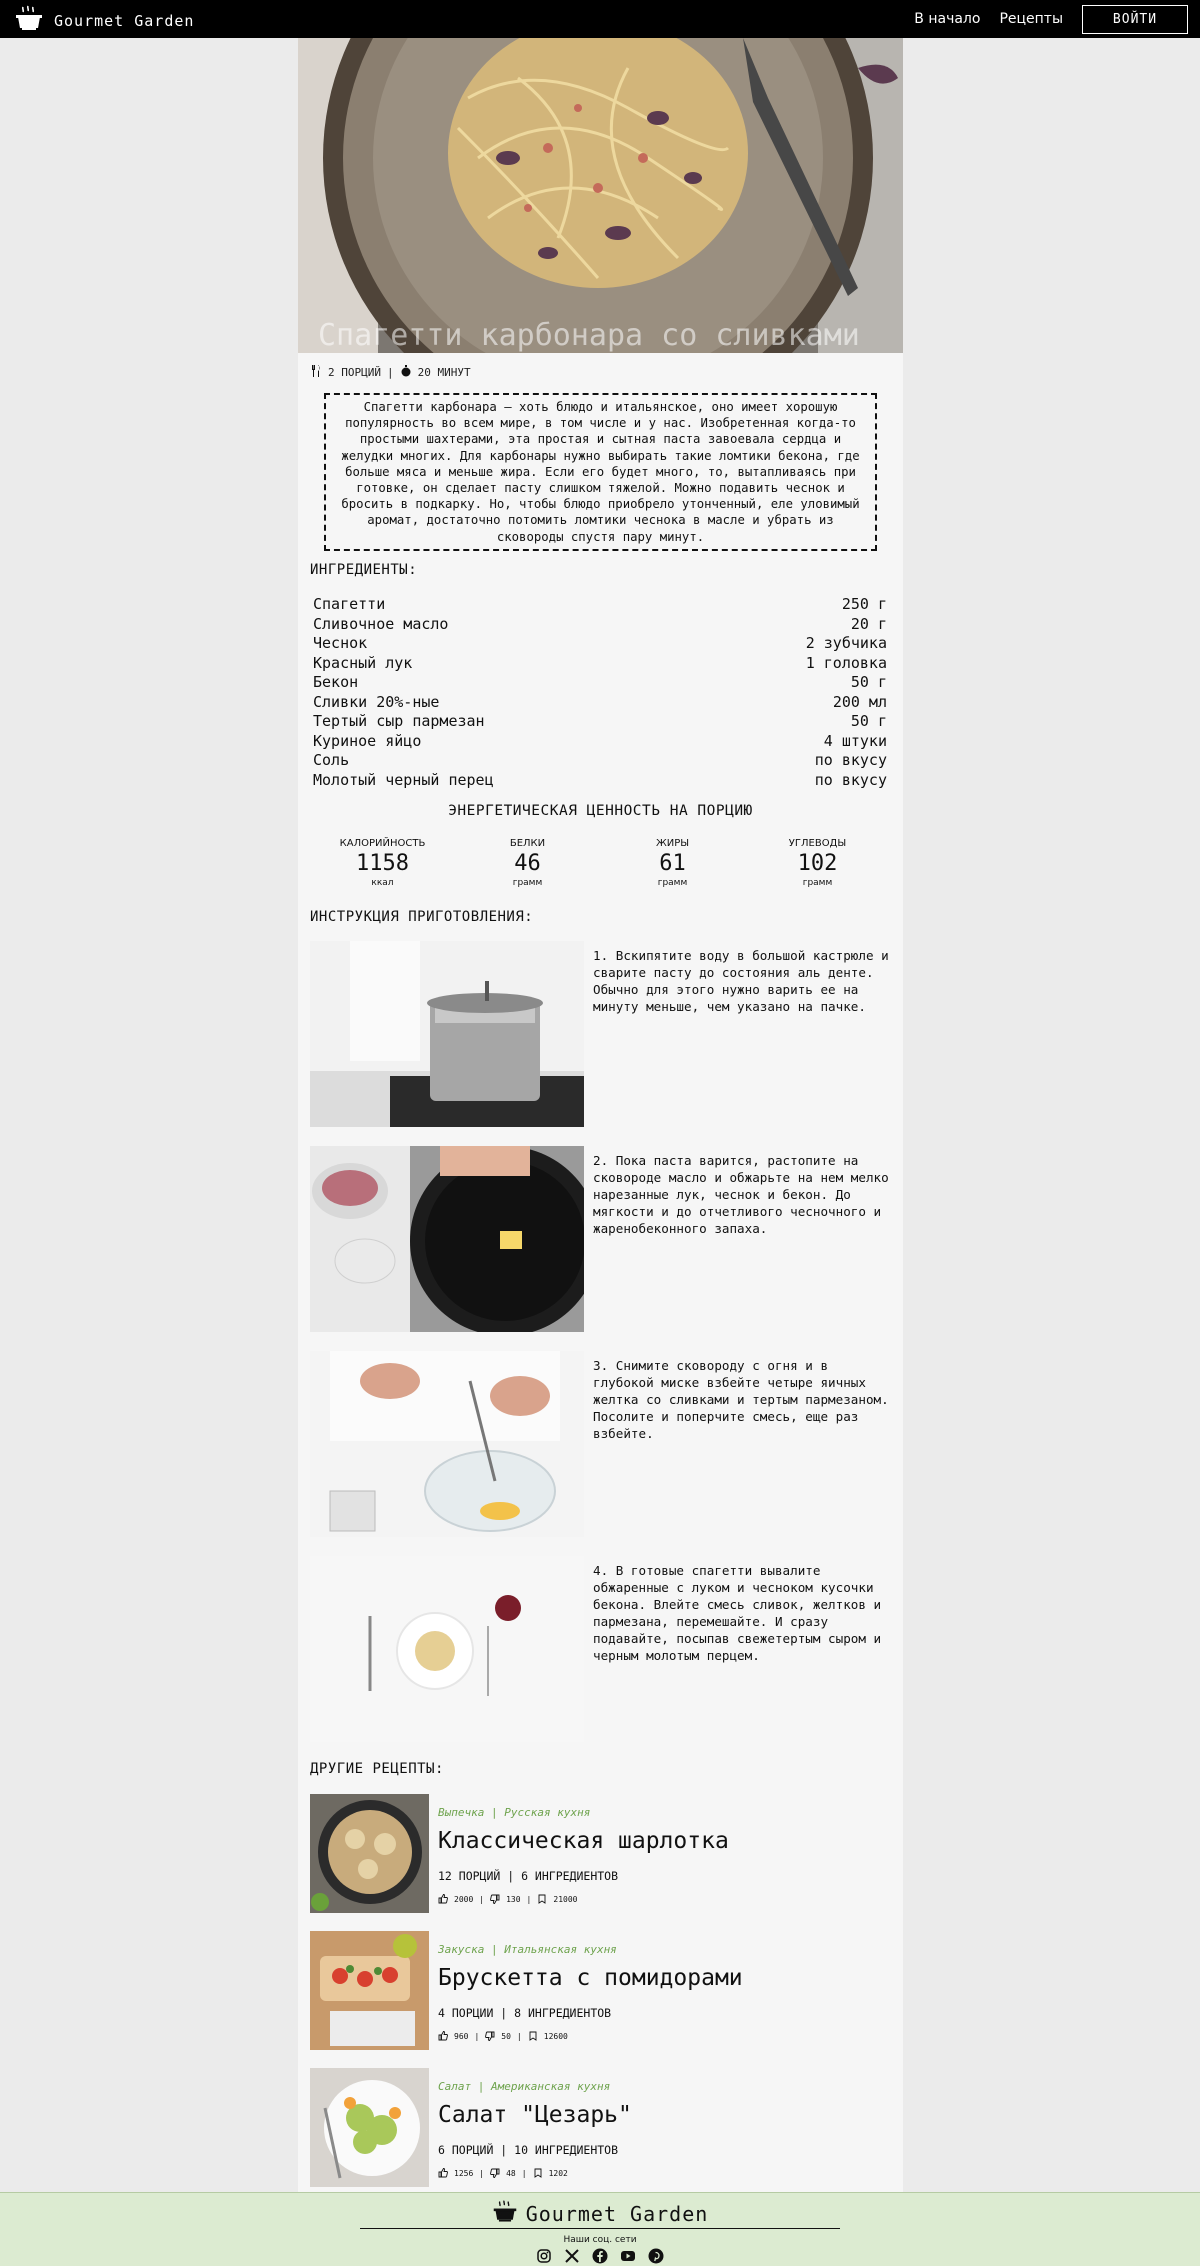 Image resolution: width=1200 pixels, height=2266 pixels. I want to click on social-links, so click(600, 2256).